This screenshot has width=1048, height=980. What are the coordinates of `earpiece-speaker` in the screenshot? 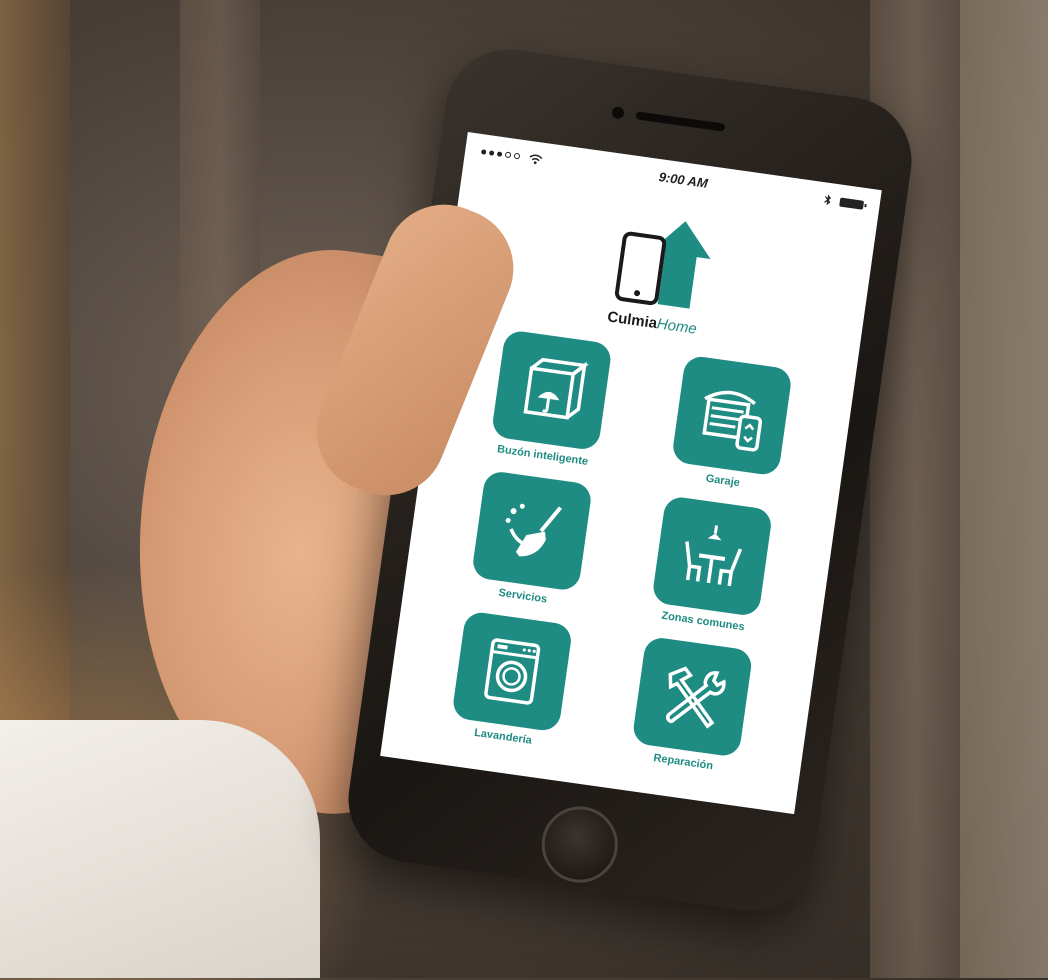 It's located at (680, 121).